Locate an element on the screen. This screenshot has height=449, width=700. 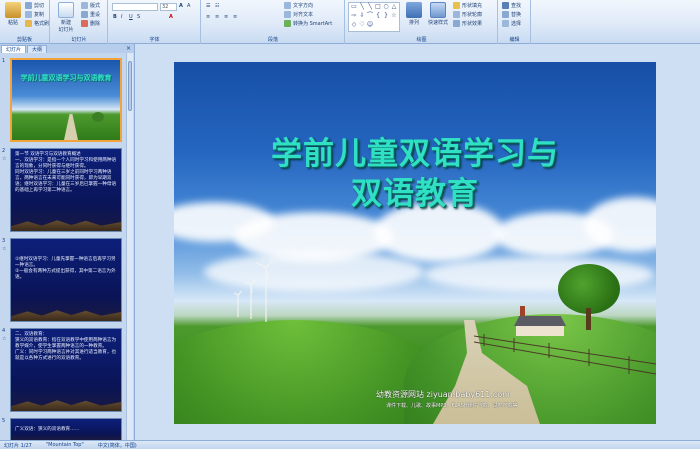
find-button: 查找 is located at coordinates (511, 5).